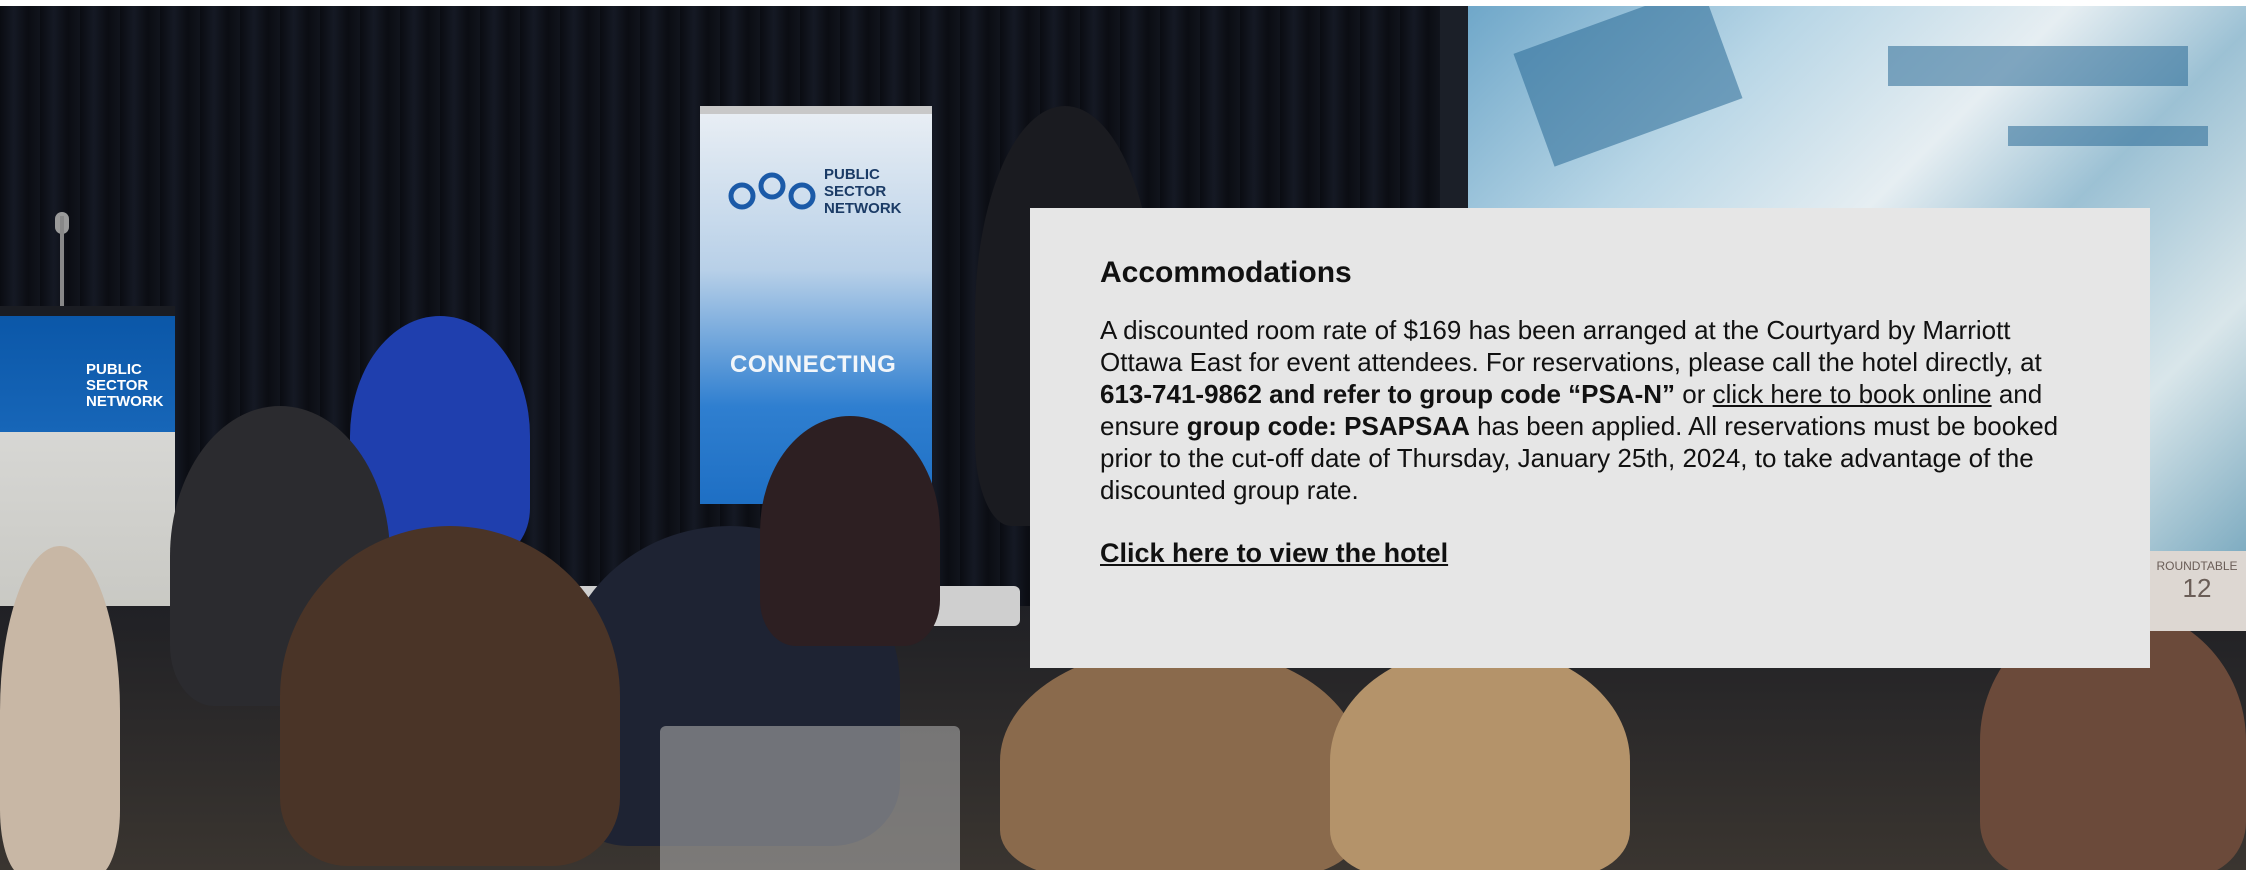 This screenshot has width=2246, height=870. Describe the element at coordinates (1328, 426) in the screenshot. I see `group-code: group code: PSAPSAA` at that location.